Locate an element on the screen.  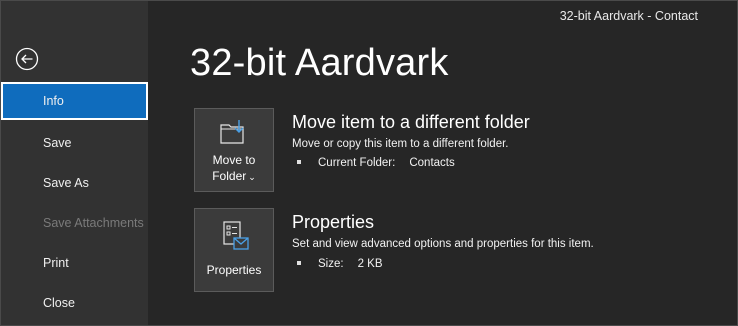
move-to-folder-button: Move to Folder ⌄ is located at coordinates (234, 150).